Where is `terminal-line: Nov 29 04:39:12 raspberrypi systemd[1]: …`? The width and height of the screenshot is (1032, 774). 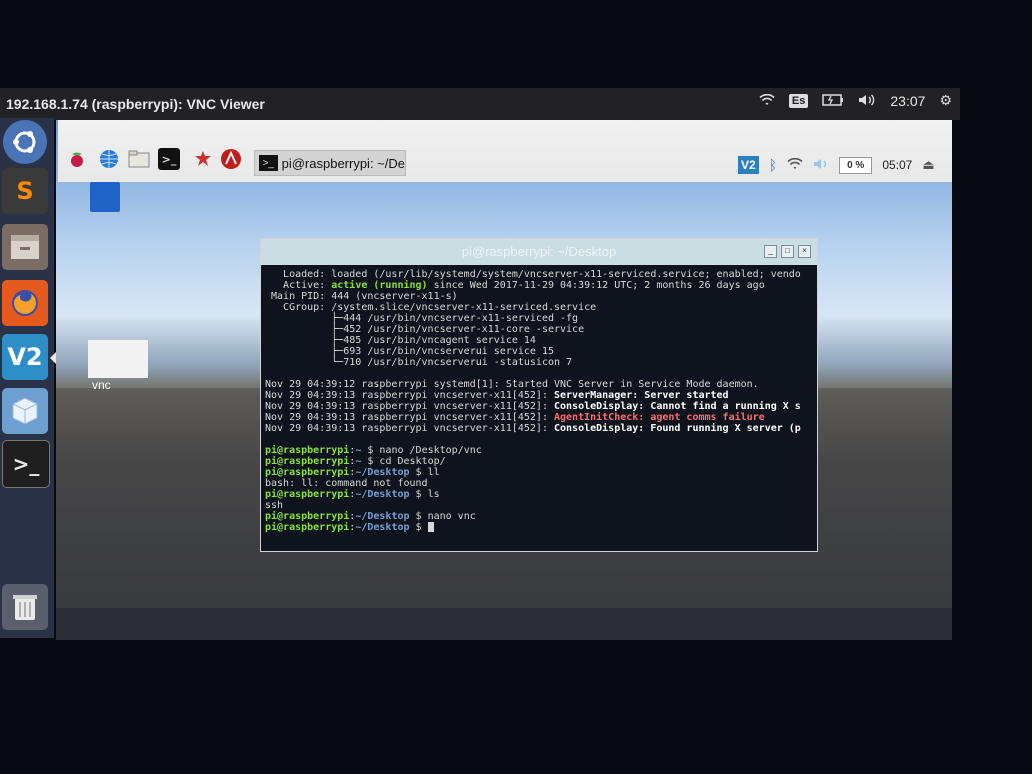
terminal-line: Nov 29 04:39:12 raspberrypi systemd[1]: … is located at coordinates (539, 384).